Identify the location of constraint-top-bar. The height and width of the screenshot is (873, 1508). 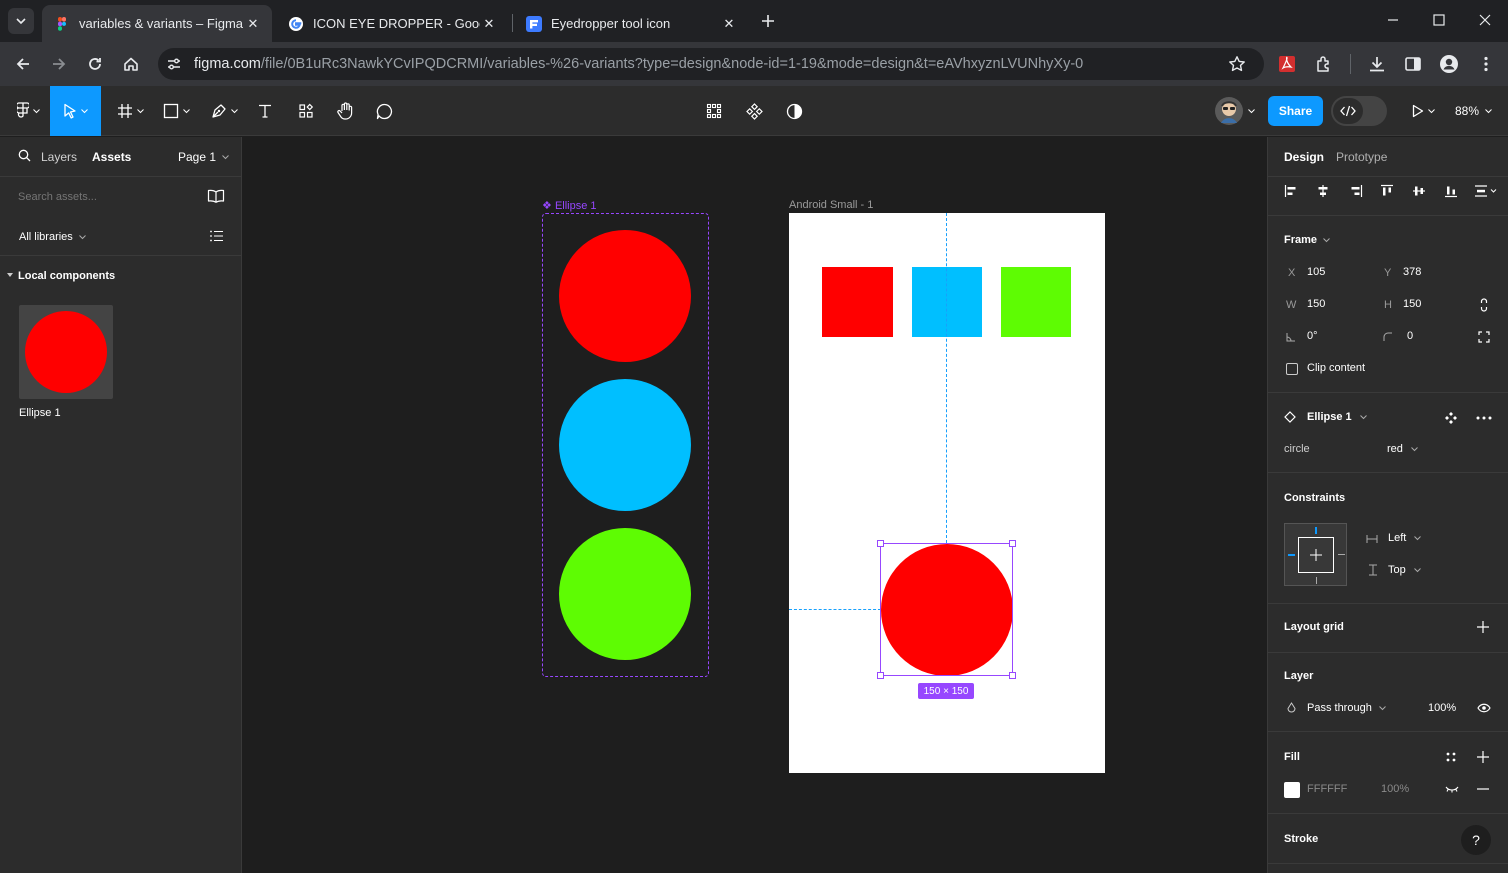
(1316, 530).